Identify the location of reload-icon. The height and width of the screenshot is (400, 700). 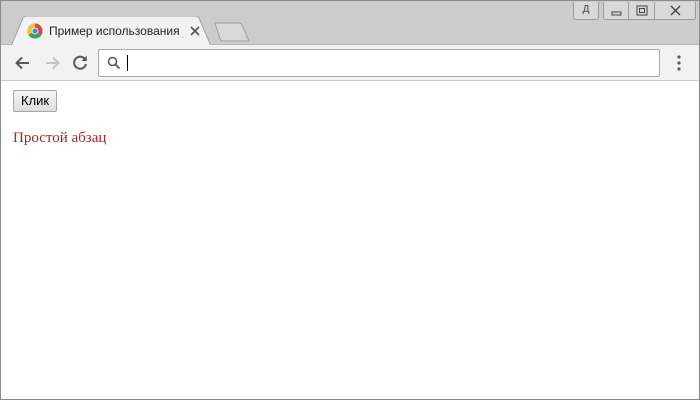
(80, 63).